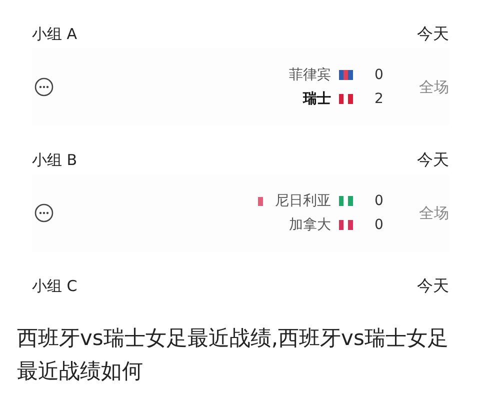 The image size is (479, 400). What do you see at coordinates (310, 225) in the screenshot?
I see `team-name: 加拿大` at bounding box center [310, 225].